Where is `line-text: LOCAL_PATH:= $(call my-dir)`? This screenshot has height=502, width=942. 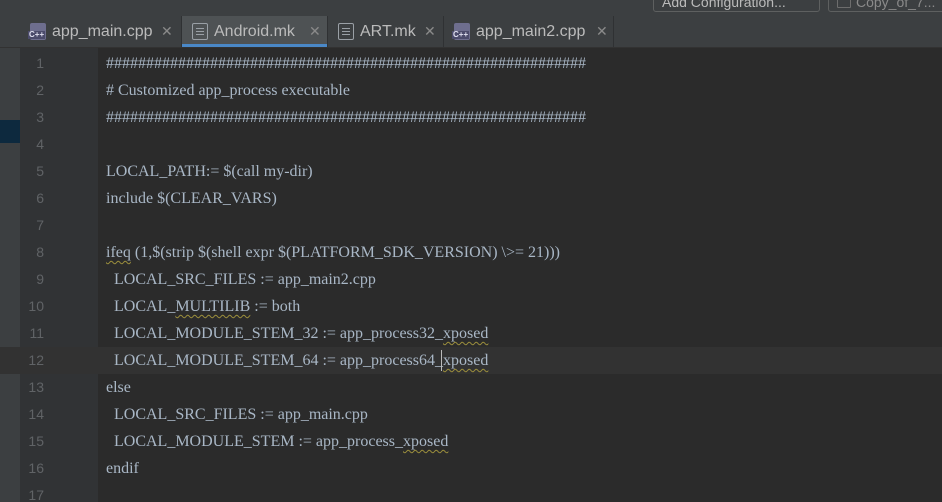
line-text: LOCAL_PATH:= $(call my-dir) is located at coordinates (209, 171).